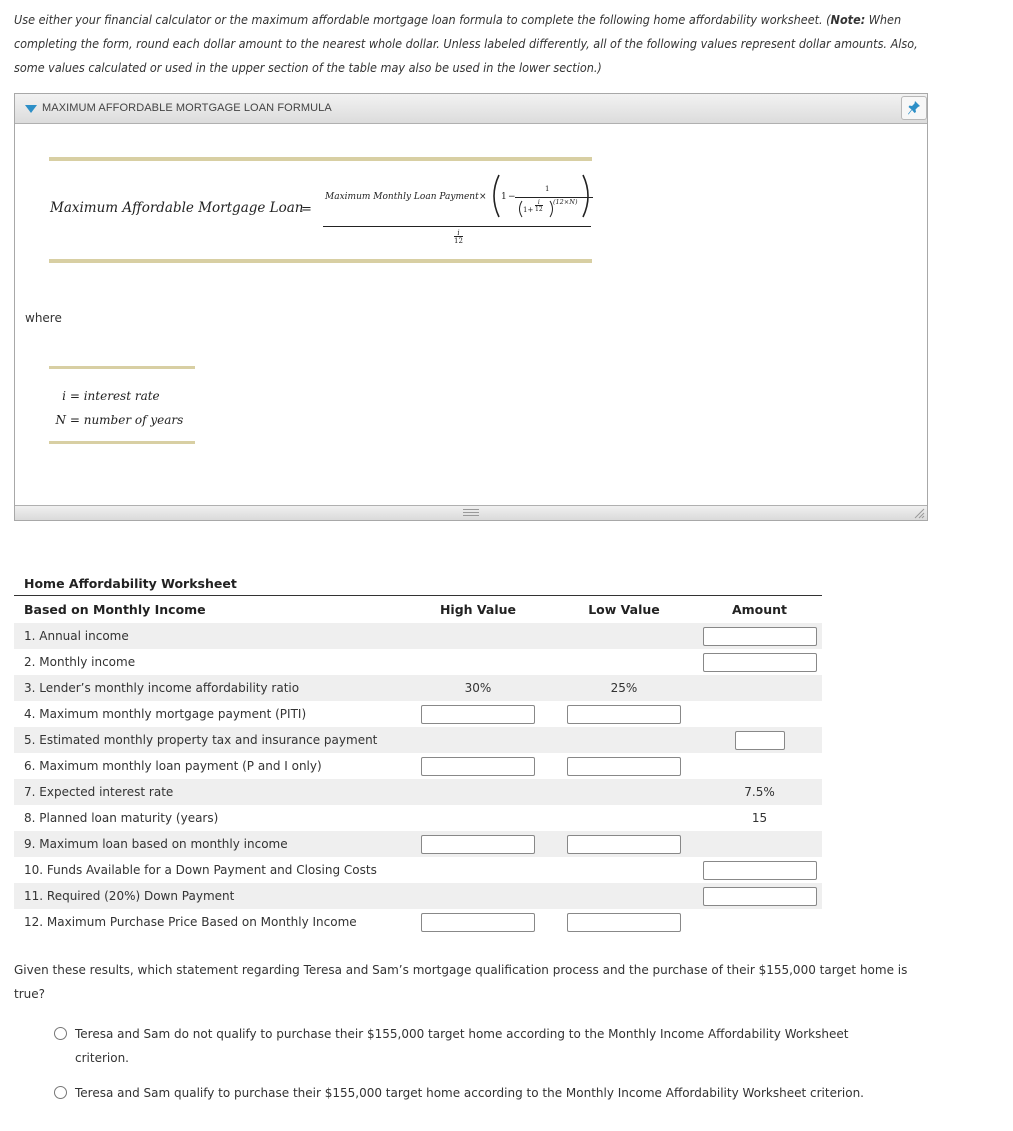 This screenshot has width=1013, height=1131. I want to click on def-meaning: number of years, so click(133, 420).